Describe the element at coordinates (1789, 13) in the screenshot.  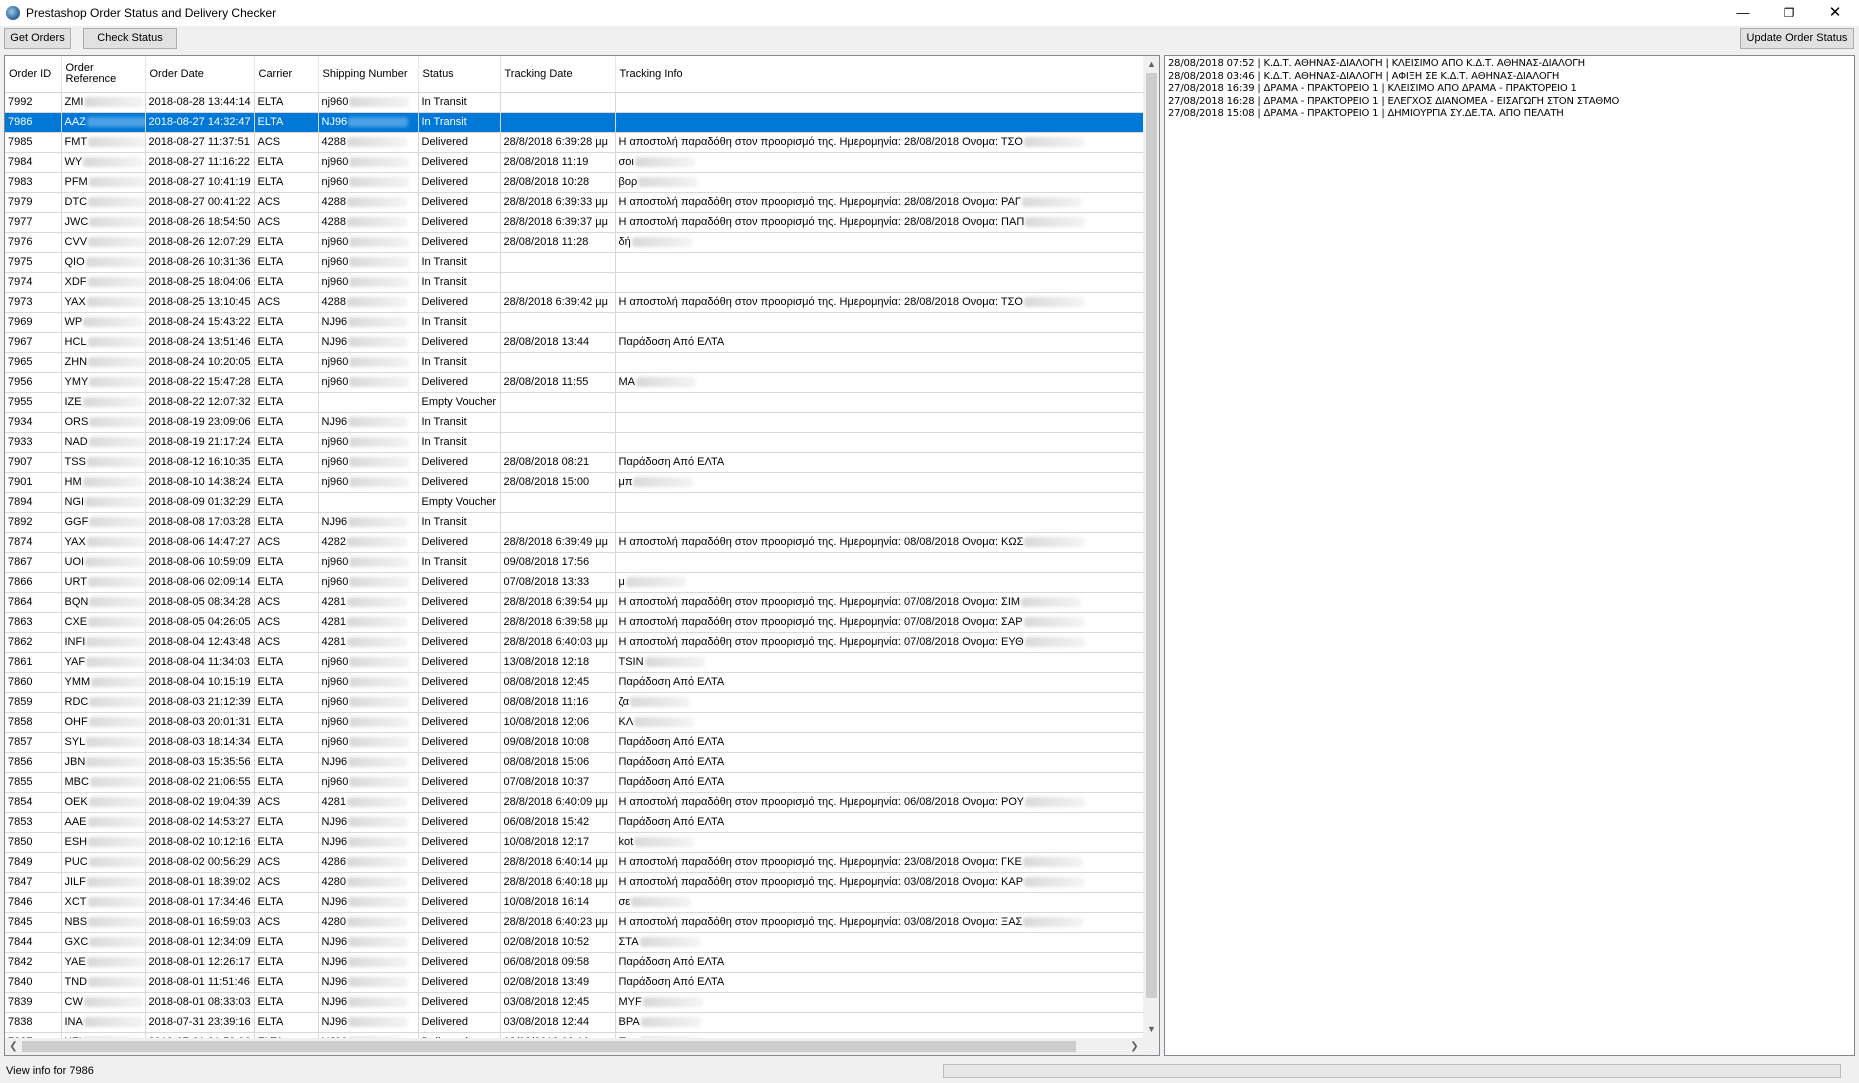
I see `maximize-button: ❐` at that location.